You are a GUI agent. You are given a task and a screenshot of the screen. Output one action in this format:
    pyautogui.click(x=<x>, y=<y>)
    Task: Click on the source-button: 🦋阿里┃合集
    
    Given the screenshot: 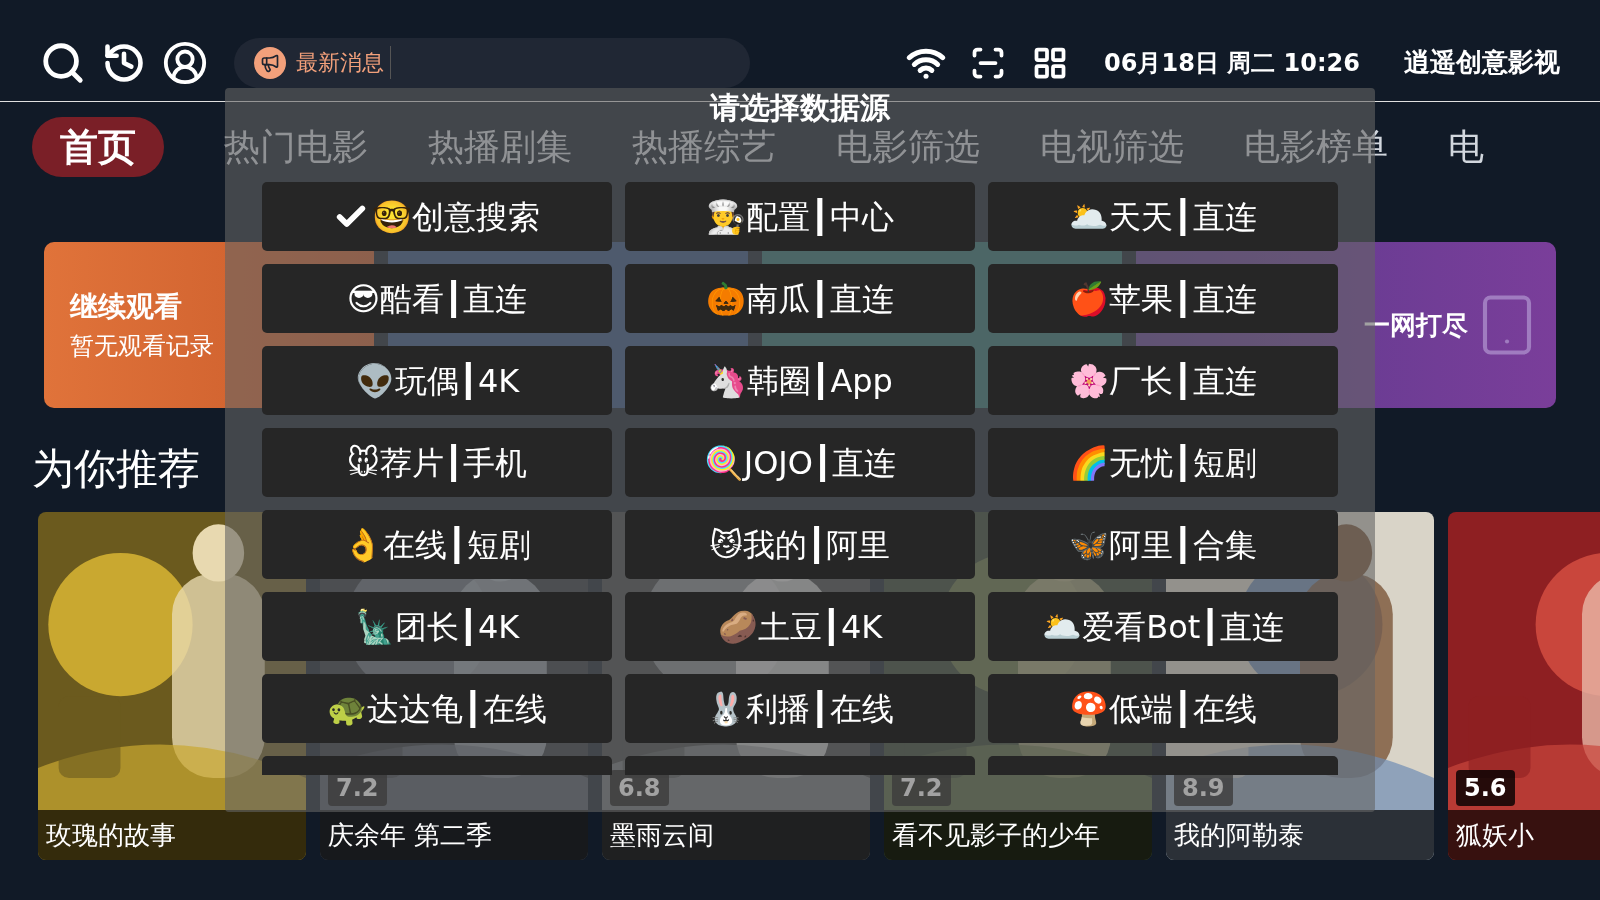 What is the action you would take?
    pyautogui.click(x=1163, y=544)
    